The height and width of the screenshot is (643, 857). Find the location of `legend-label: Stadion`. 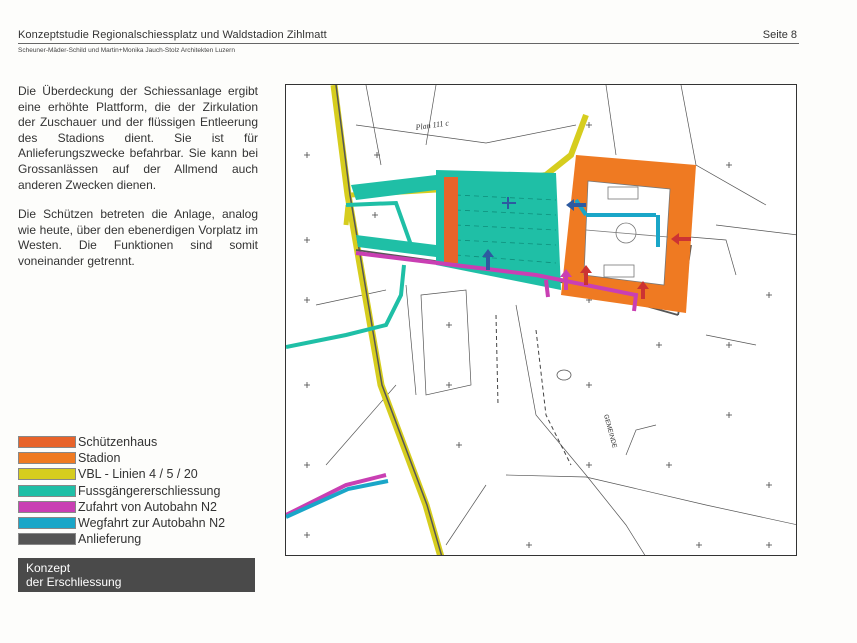

legend-label: Stadion is located at coordinates (99, 458).